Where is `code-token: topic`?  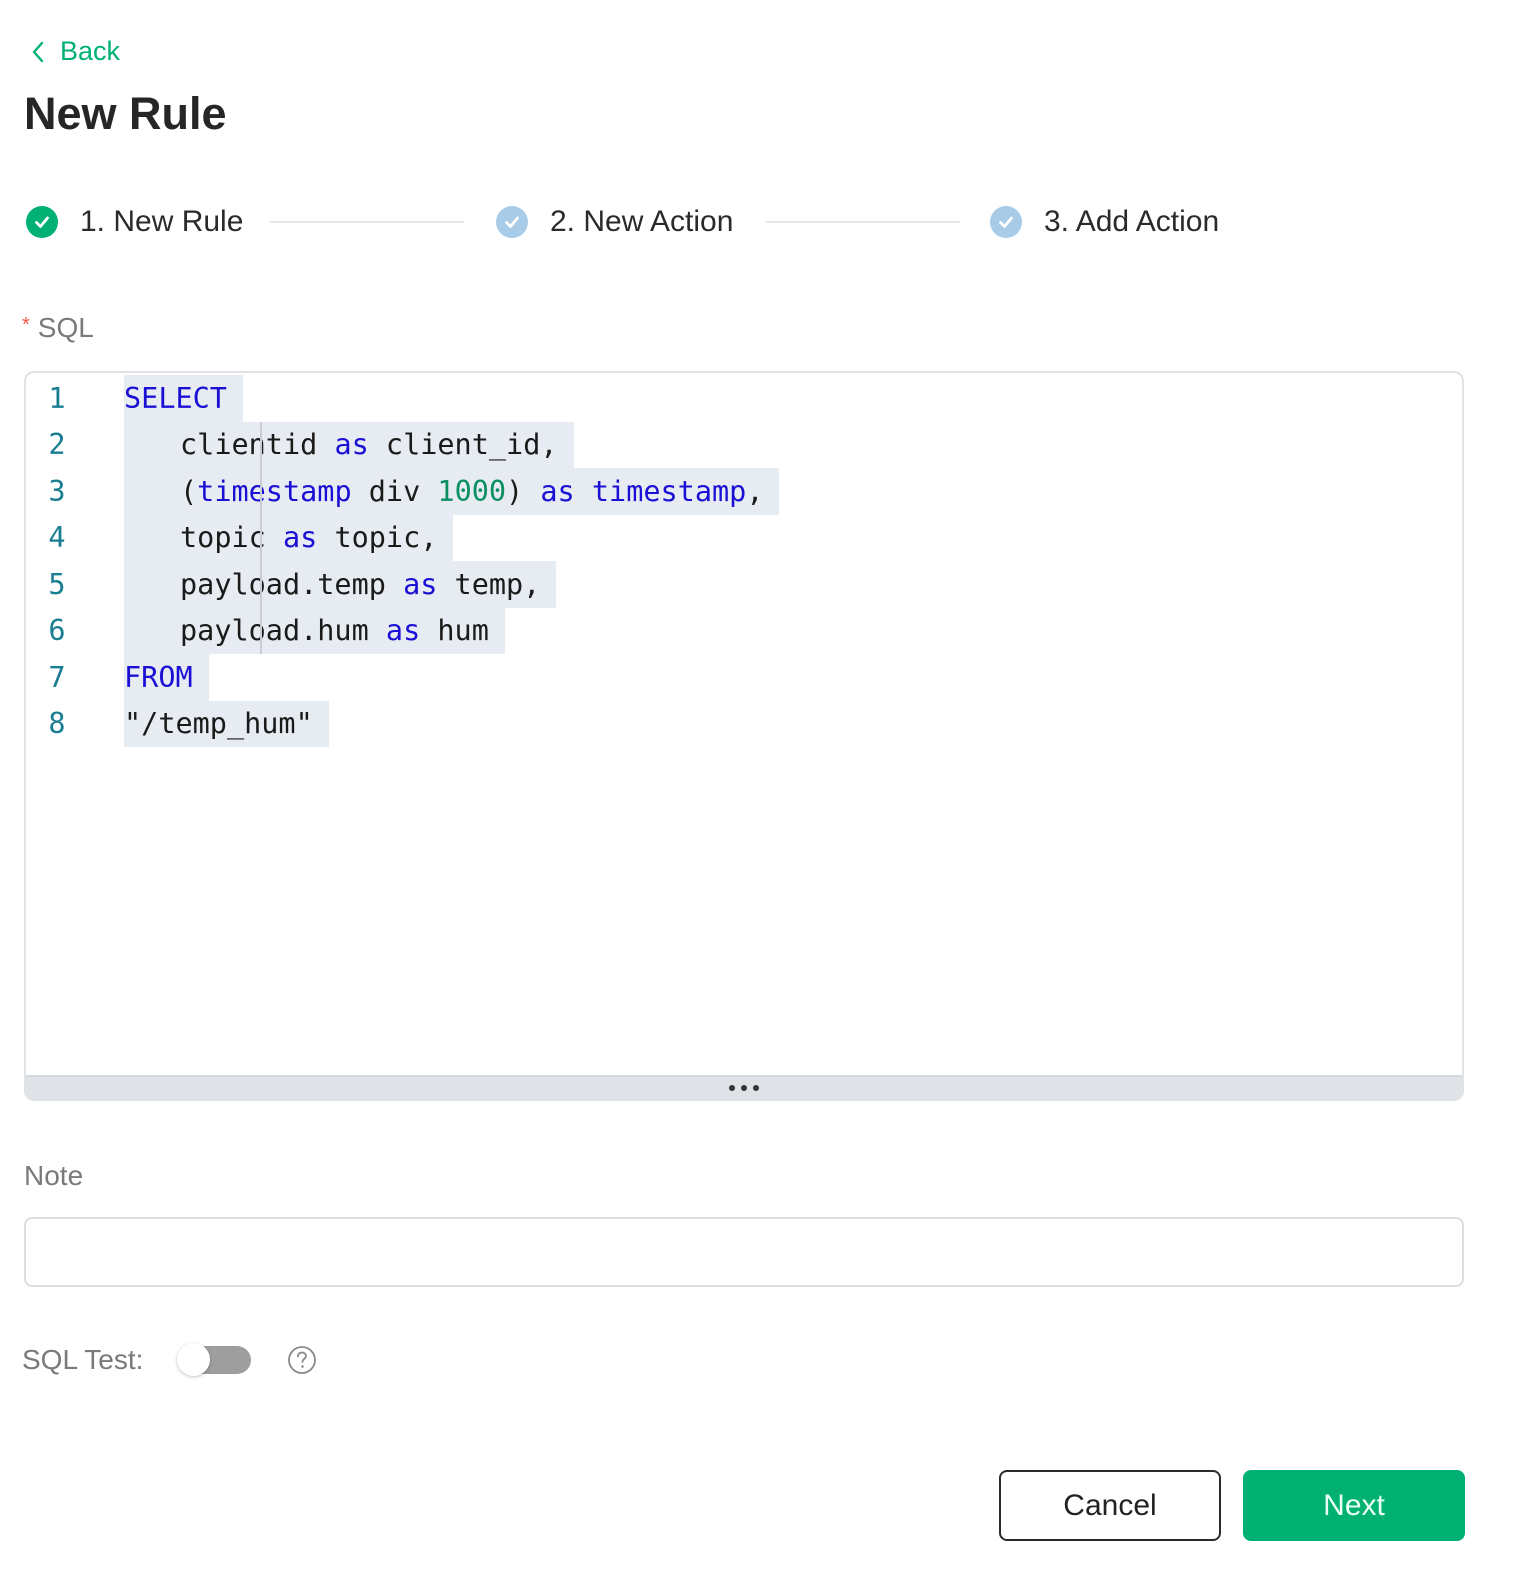 code-token: topic is located at coordinates (231, 538).